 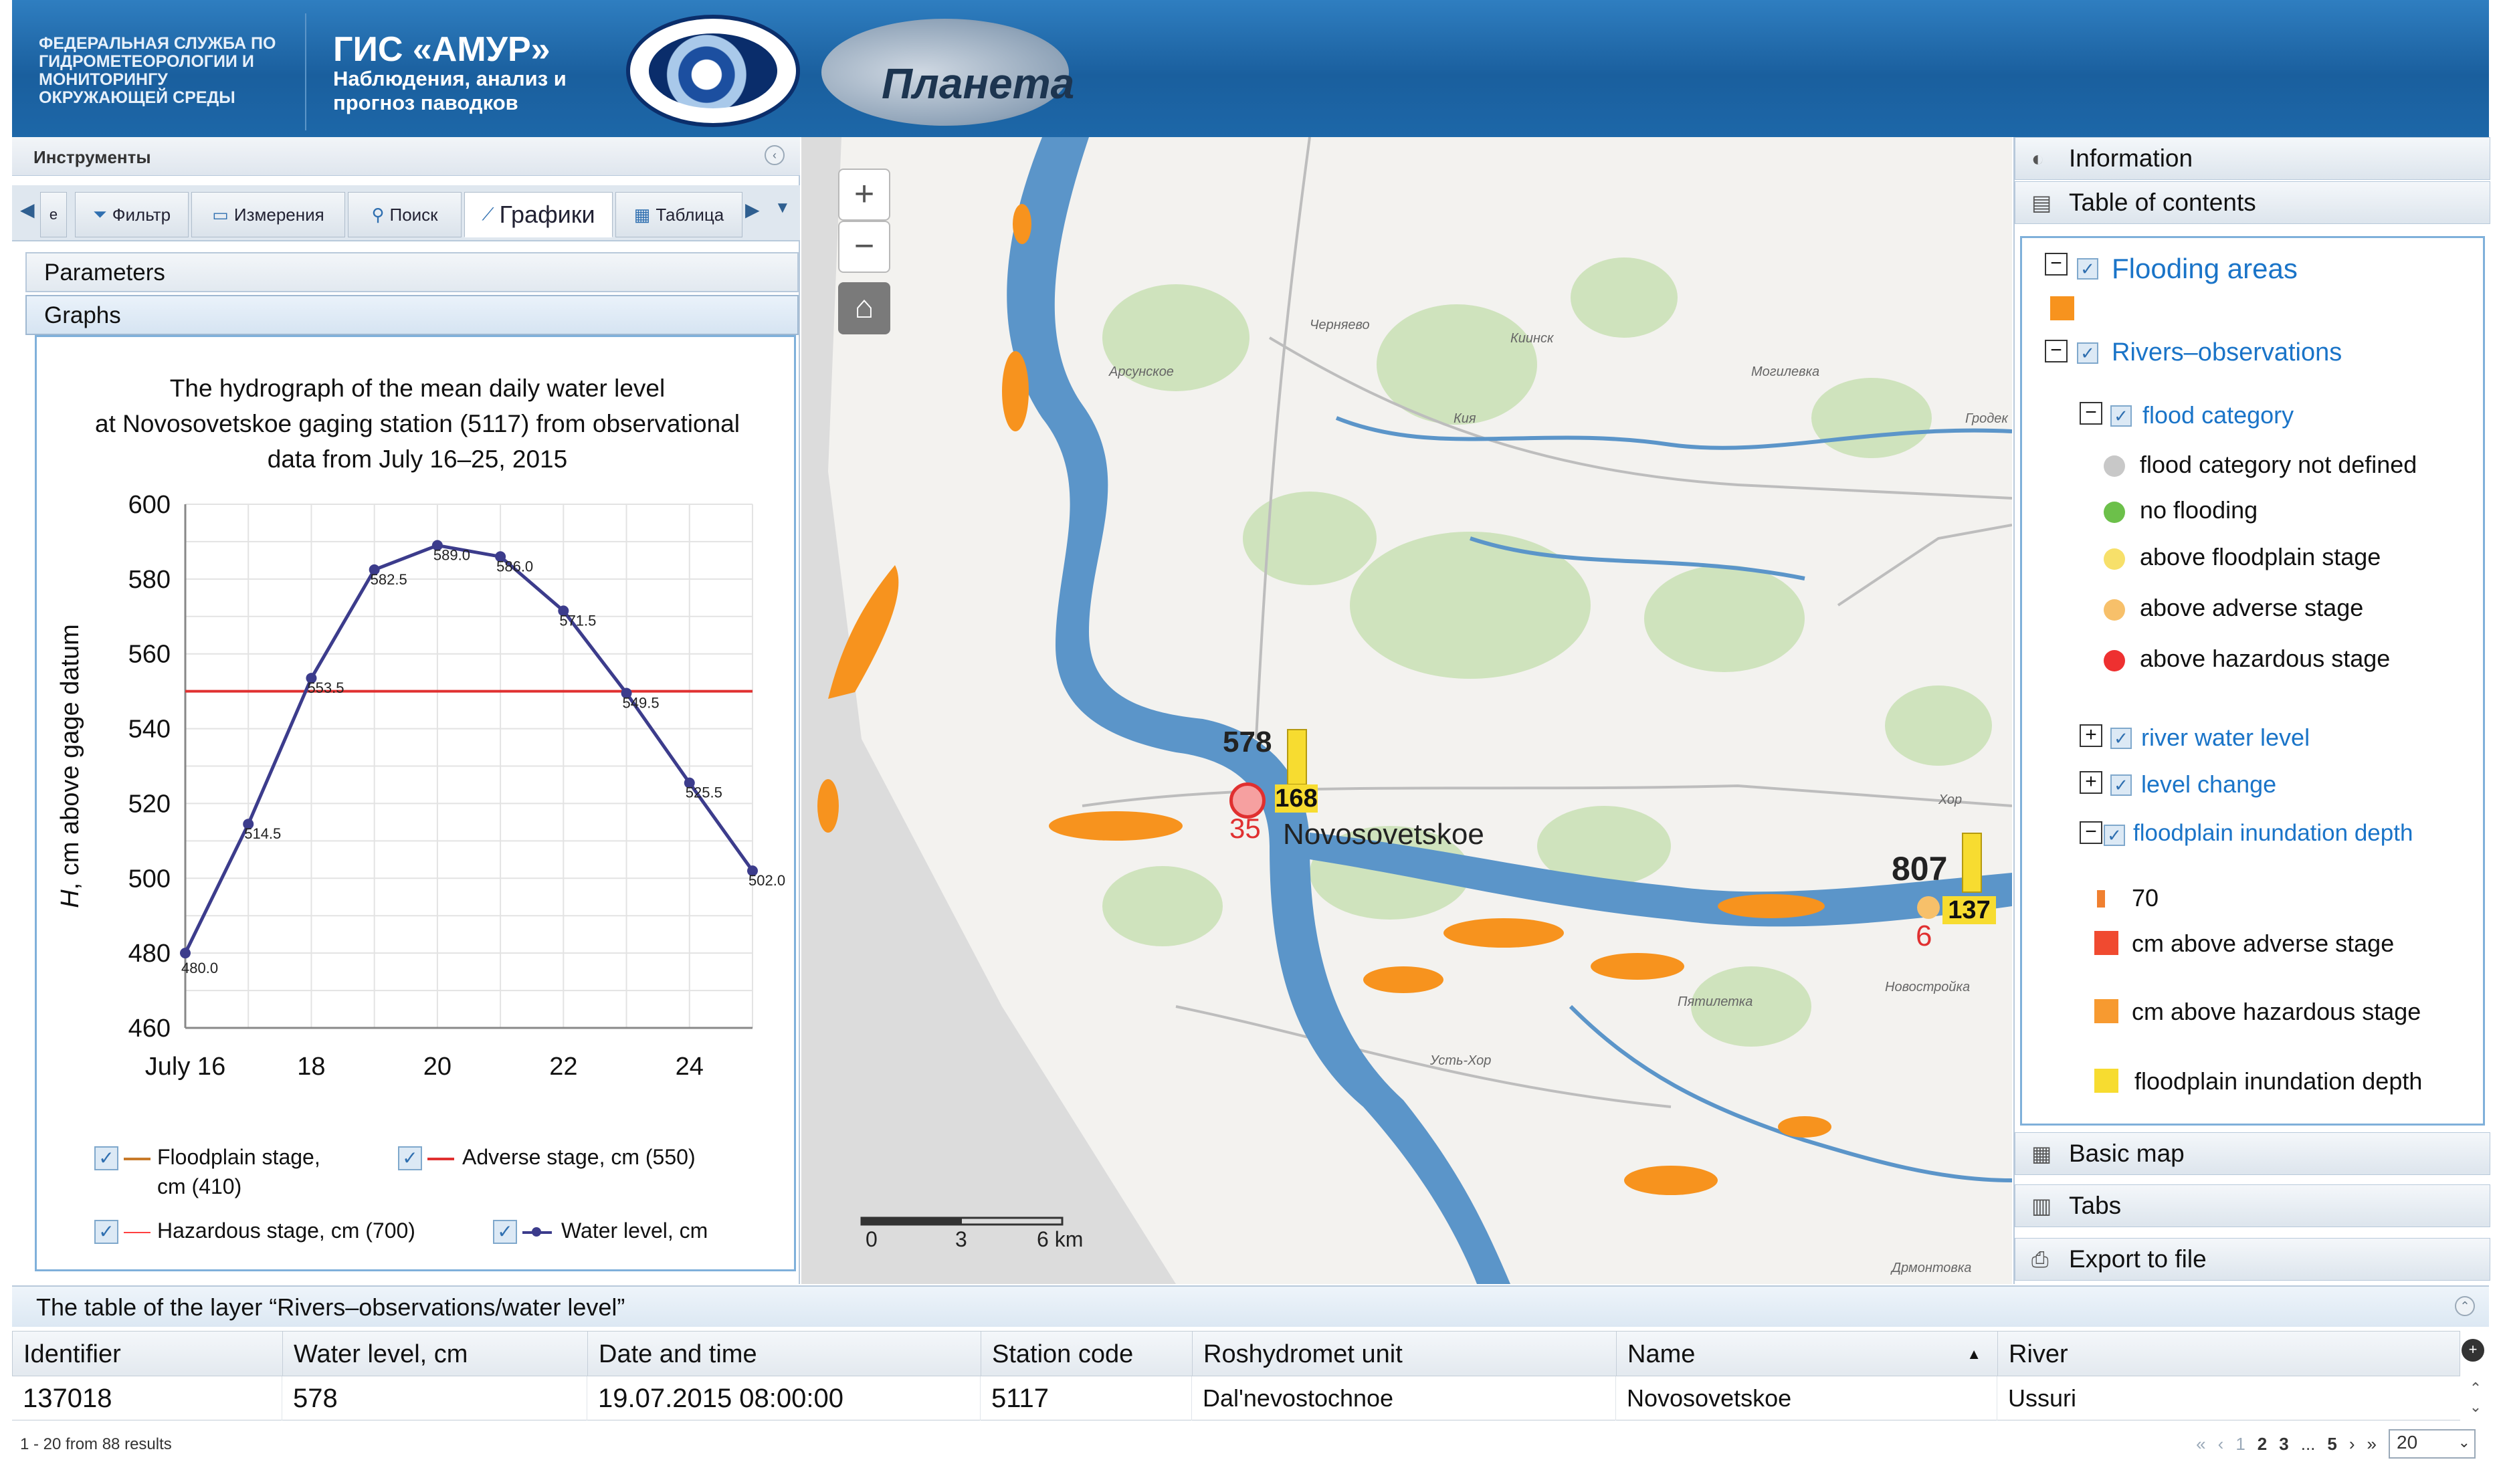 I want to click on toc-label: Table of contents, so click(x=2162, y=202).